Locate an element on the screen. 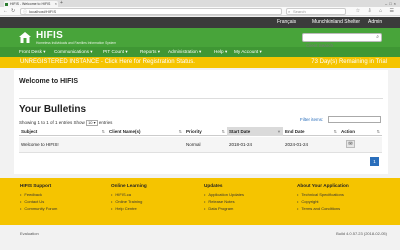  divider is located at coordinates (201, 98).